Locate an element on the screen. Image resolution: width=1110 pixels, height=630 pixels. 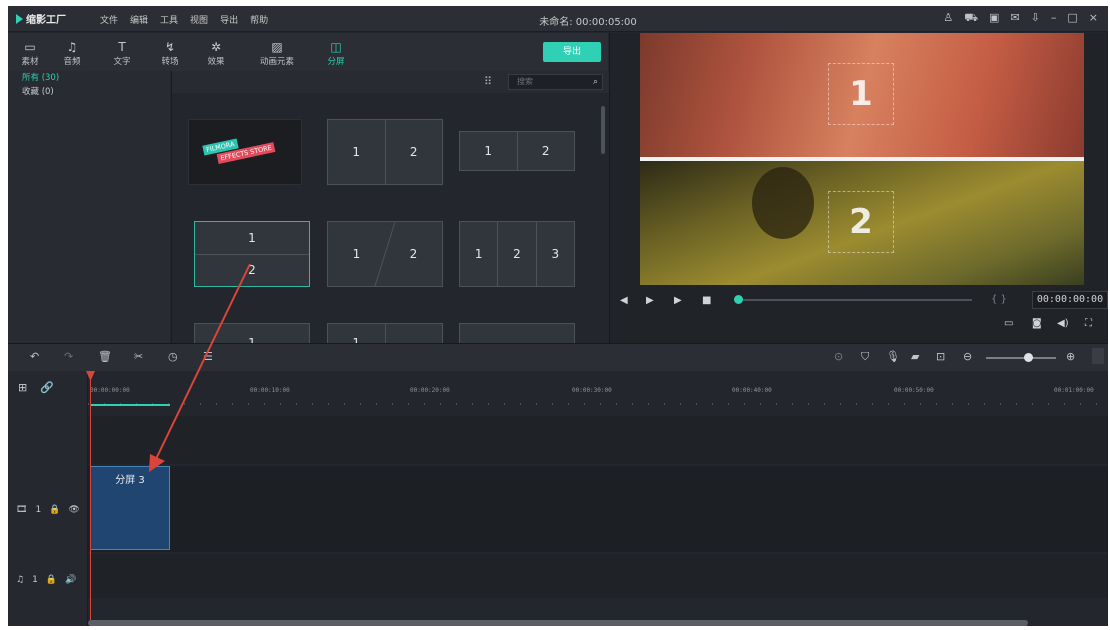
preview-seek-bar is located at coordinates (855, 300).